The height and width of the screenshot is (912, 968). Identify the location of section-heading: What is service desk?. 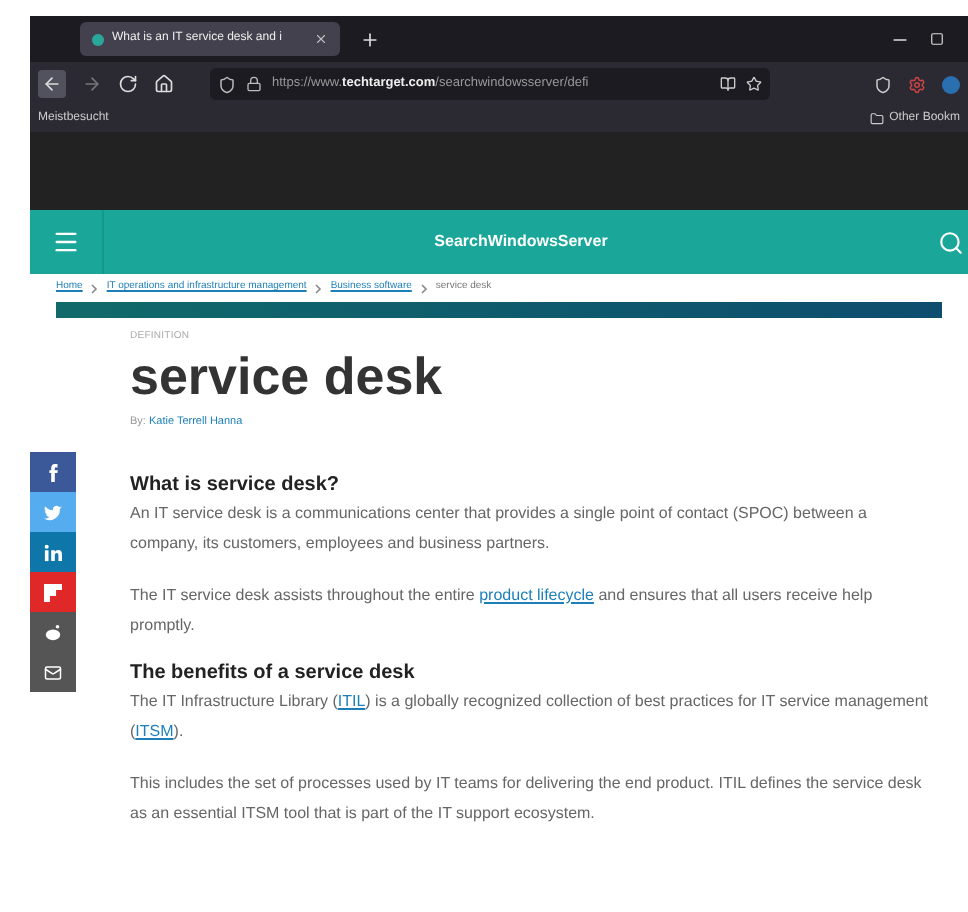
(235, 485).